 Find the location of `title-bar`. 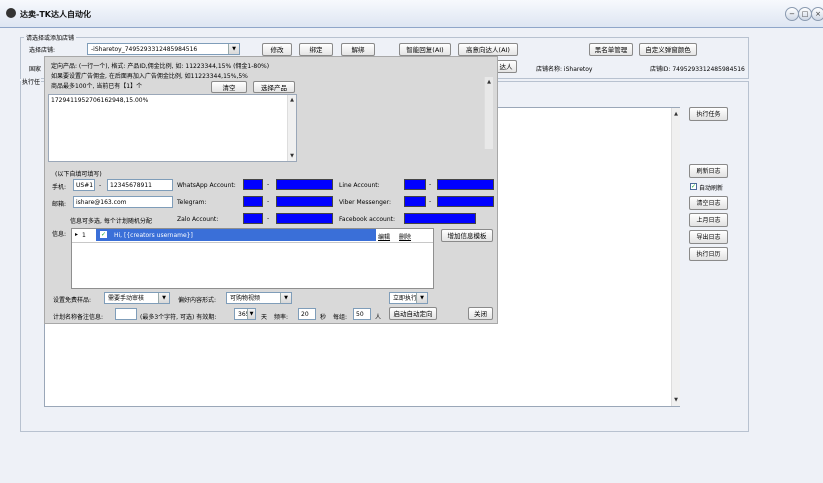

title-bar is located at coordinates (411, 14).